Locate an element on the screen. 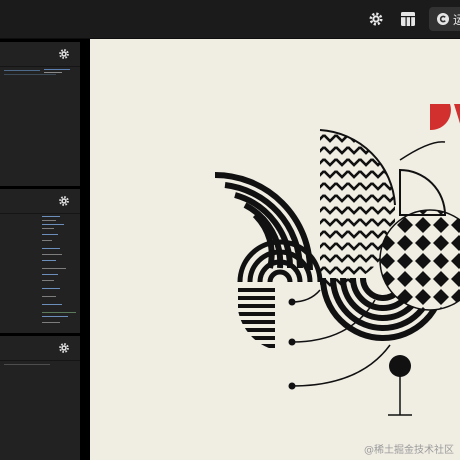 Image resolution: width=460 pixels, height=460 pixels. foot-circle is located at coordinates (400, 366).